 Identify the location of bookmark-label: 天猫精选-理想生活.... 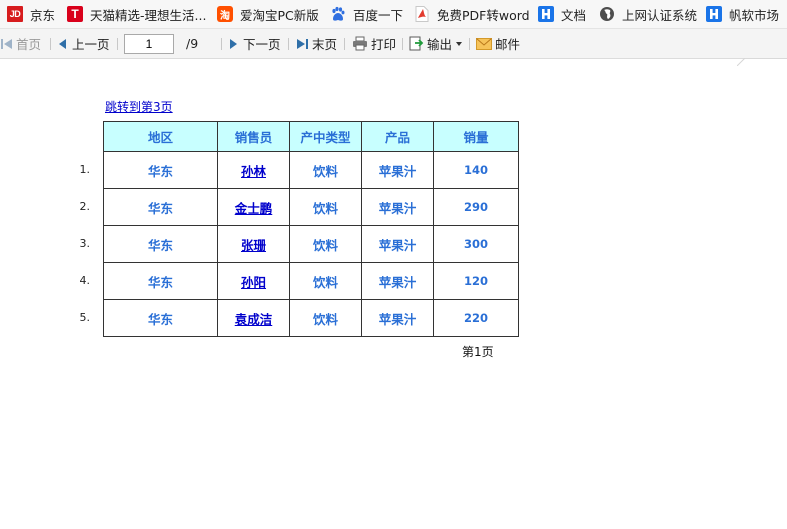
(148, 15).